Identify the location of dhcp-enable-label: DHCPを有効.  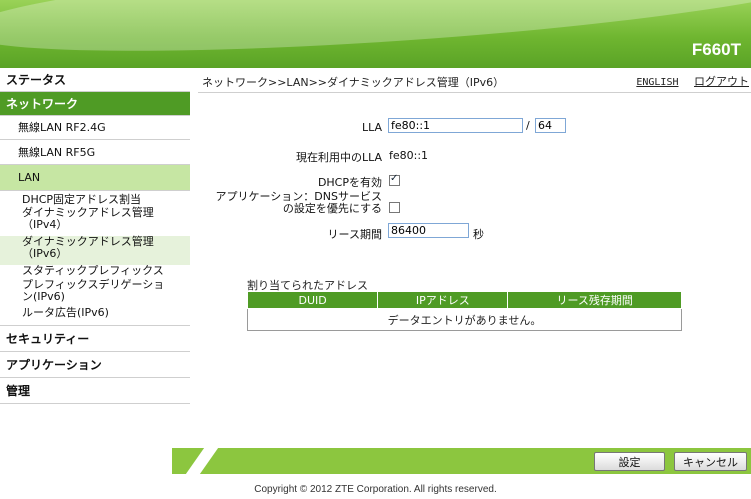
(349, 182).